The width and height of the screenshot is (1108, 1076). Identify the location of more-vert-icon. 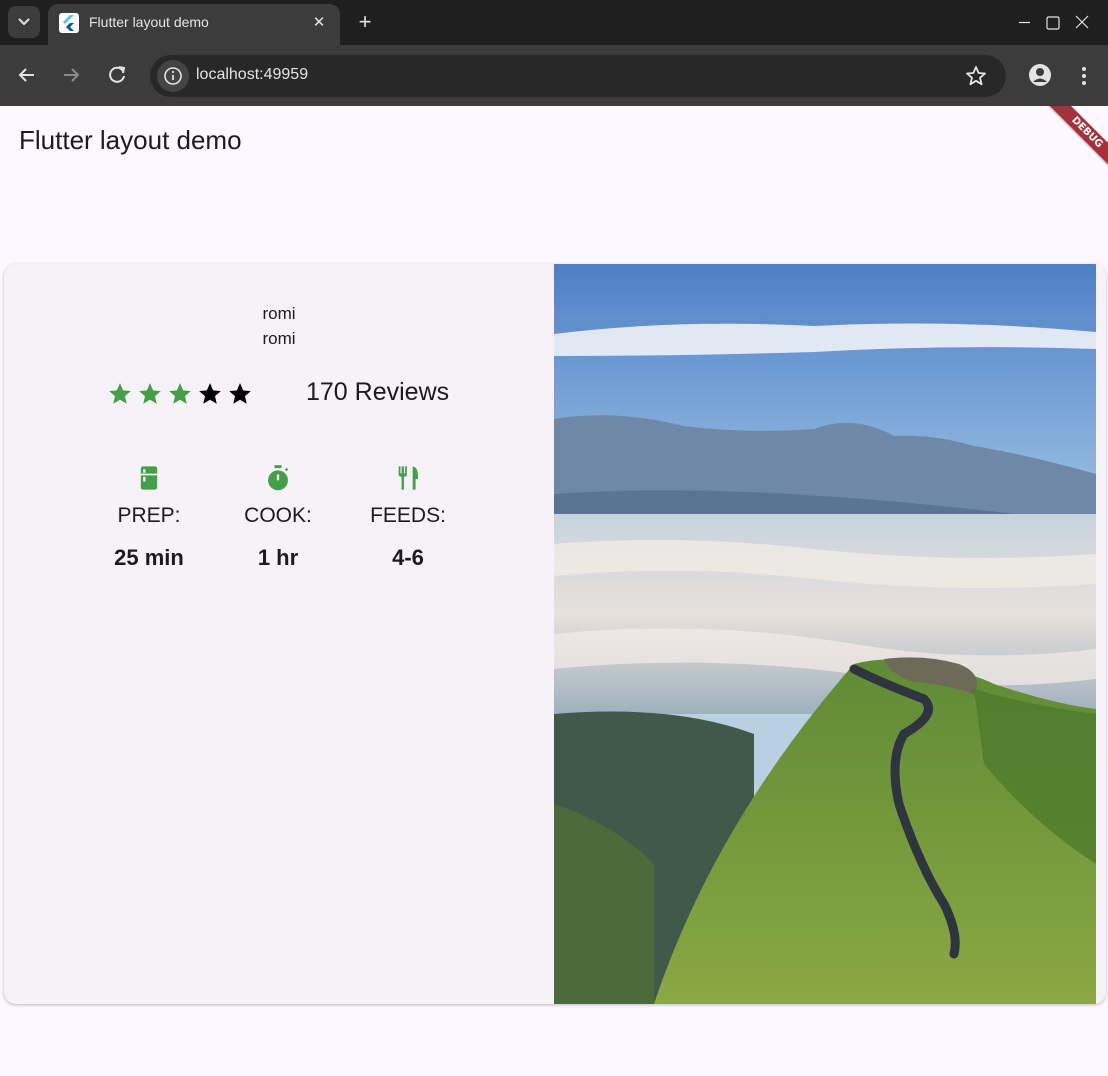
(1084, 76).